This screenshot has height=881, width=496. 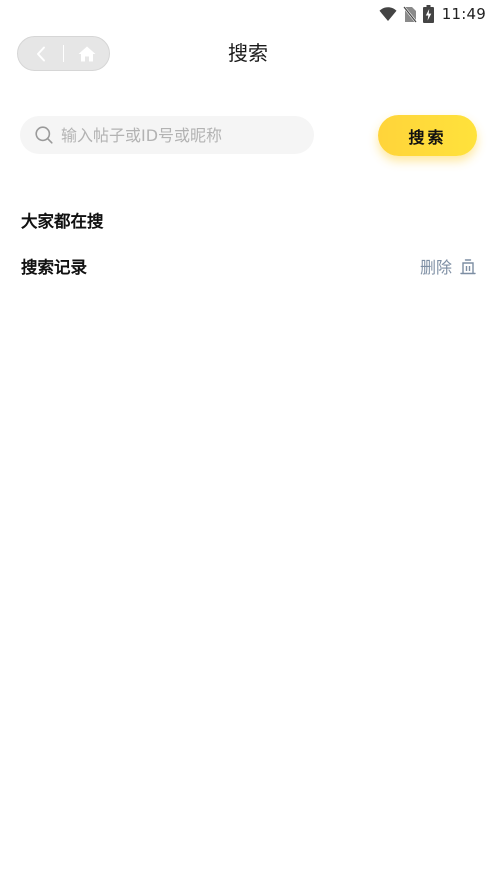 I want to click on no-sim-icon, so click(x=409, y=14).